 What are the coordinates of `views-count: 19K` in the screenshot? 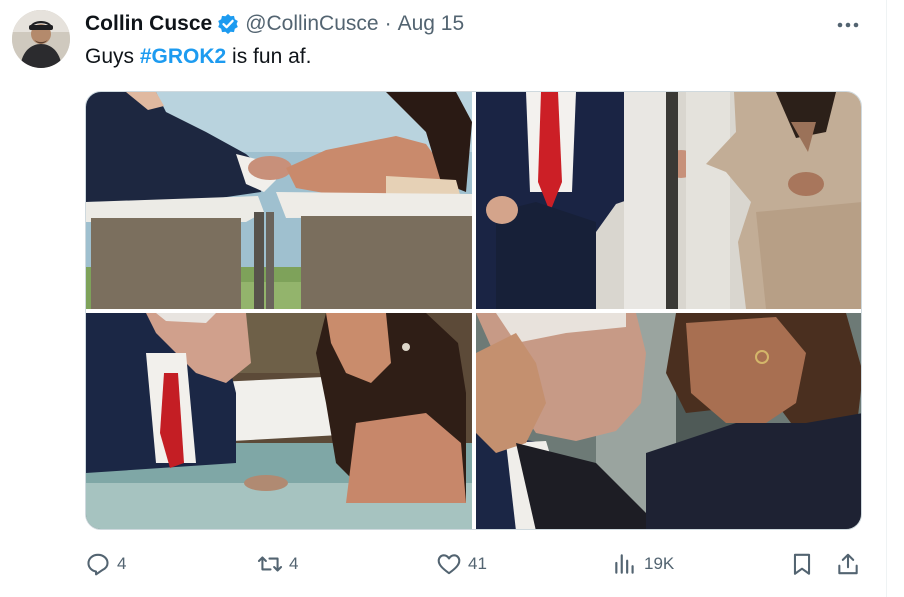 It's located at (659, 563).